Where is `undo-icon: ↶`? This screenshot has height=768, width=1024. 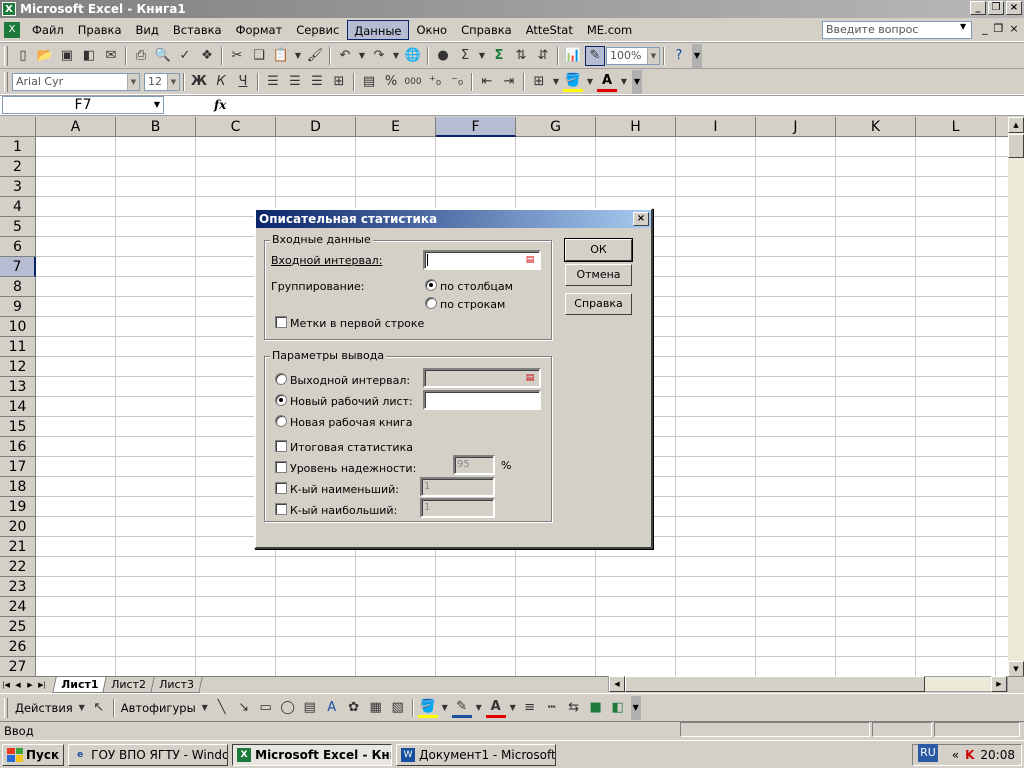 undo-icon: ↶ is located at coordinates (345, 56).